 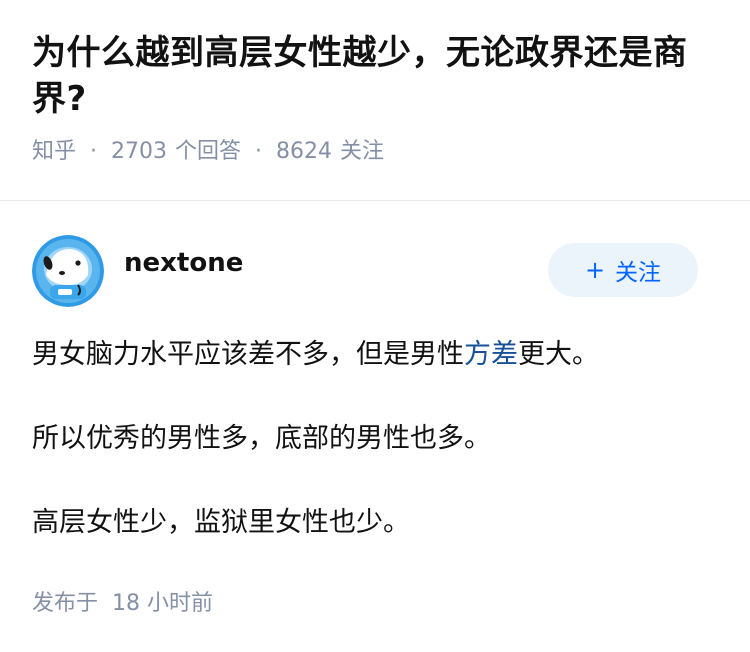 I want to click on follower-count-label: 关注, so click(x=362, y=151).